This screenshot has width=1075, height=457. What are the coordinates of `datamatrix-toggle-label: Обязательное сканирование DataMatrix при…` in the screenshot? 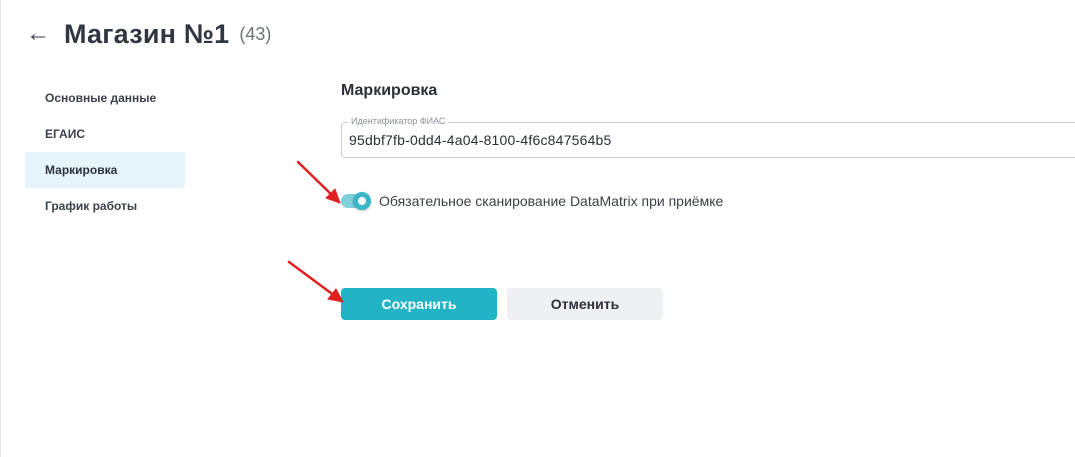 It's located at (551, 201).